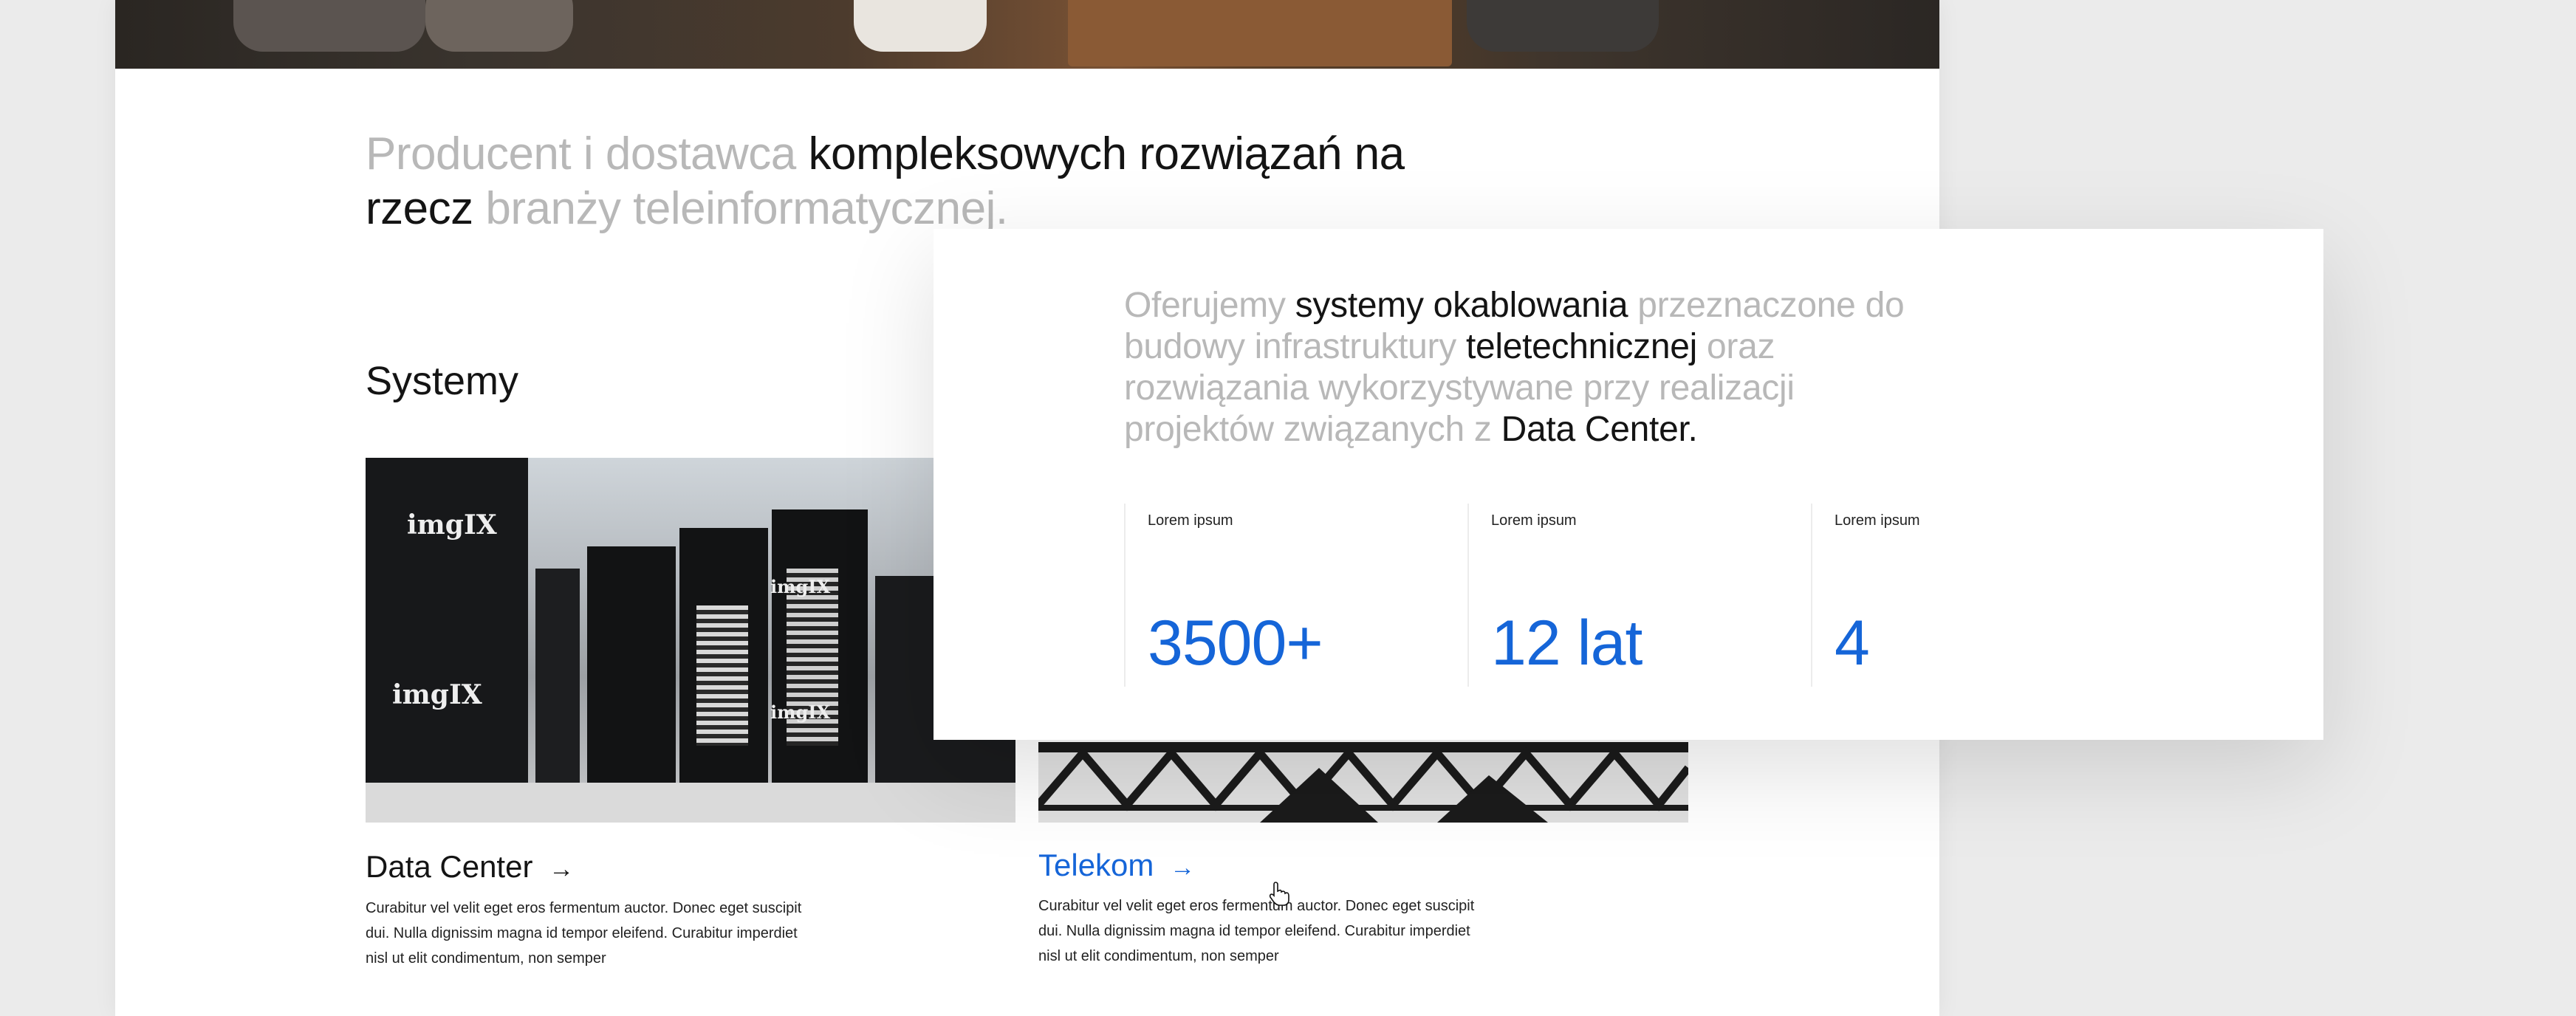 This screenshot has width=2576, height=1016. What do you see at coordinates (587, 153) in the screenshot?
I see `intro-muted-1: Producent i dostawca` at bounding box center [587, 153].